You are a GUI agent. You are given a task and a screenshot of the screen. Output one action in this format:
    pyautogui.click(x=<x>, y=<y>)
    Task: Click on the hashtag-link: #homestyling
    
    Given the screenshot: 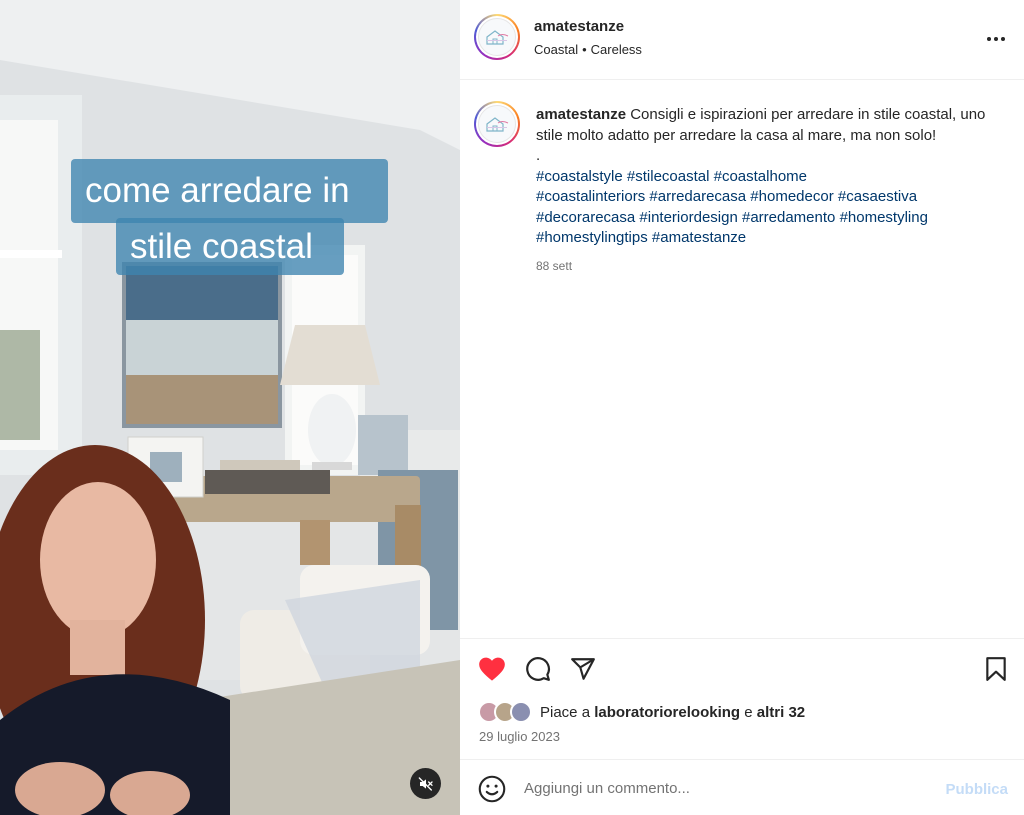 What is the action you would take?
    pyautogui.click(x=884, y=217)
    